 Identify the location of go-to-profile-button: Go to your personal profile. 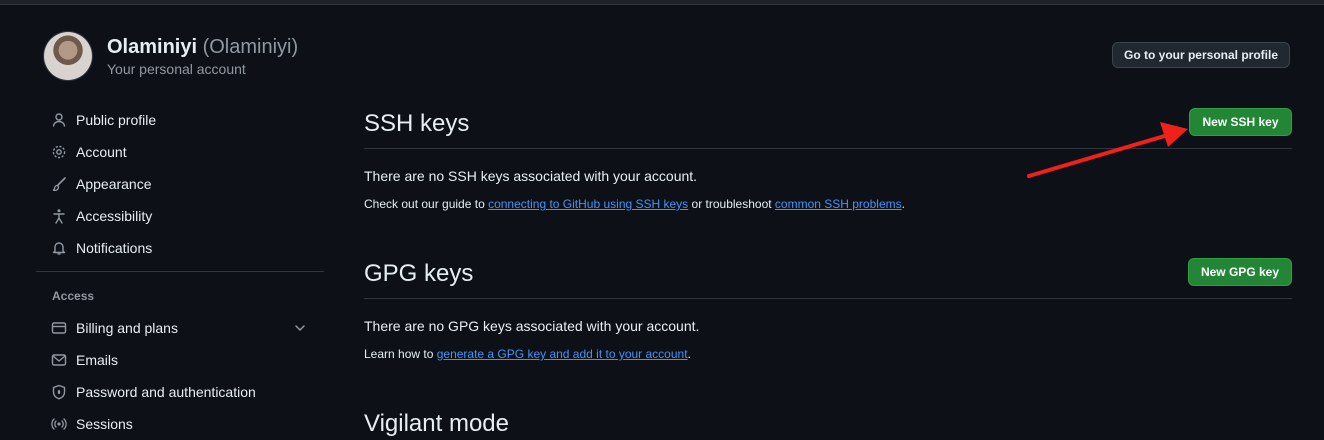
(1201, 55).